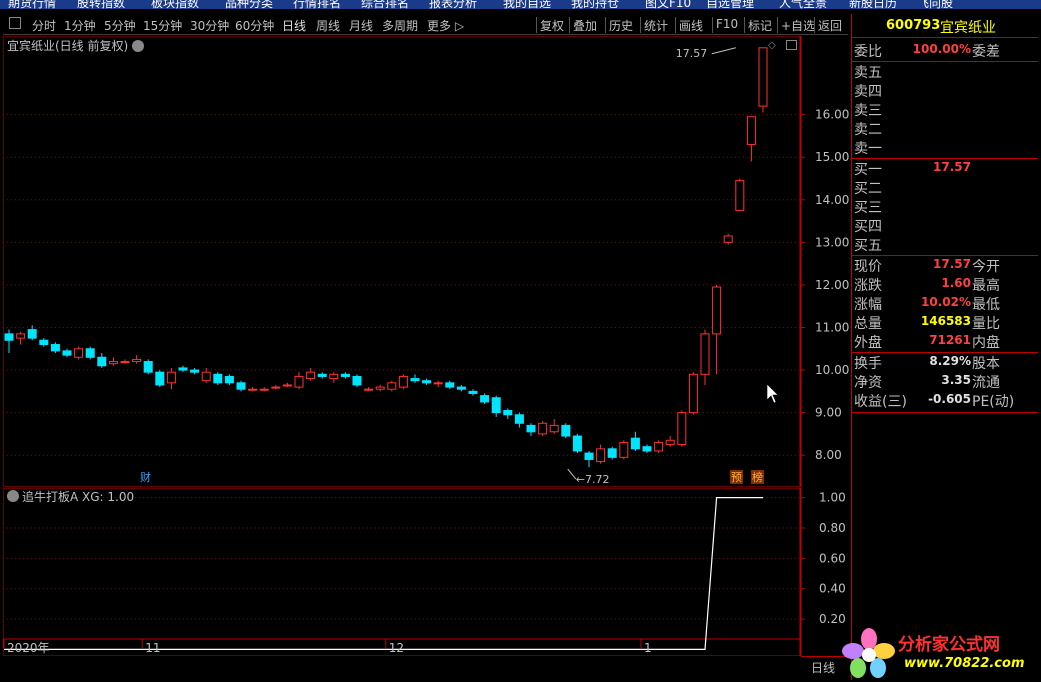  Describe the element at coordinates (13, 496) in the screenshot. I see `indicator-dropdown-icon` at that location.